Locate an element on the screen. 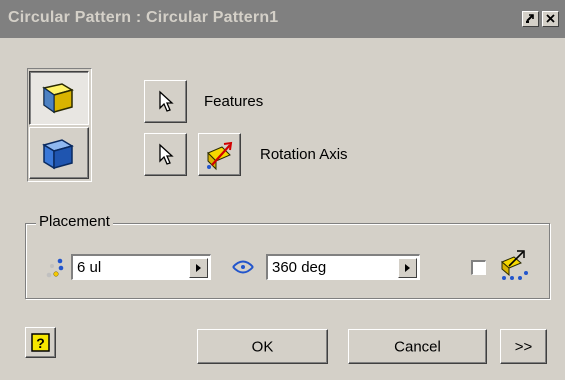 This screenshot has width=565, height=380. select-features-button is located at coordinates (165, 101).